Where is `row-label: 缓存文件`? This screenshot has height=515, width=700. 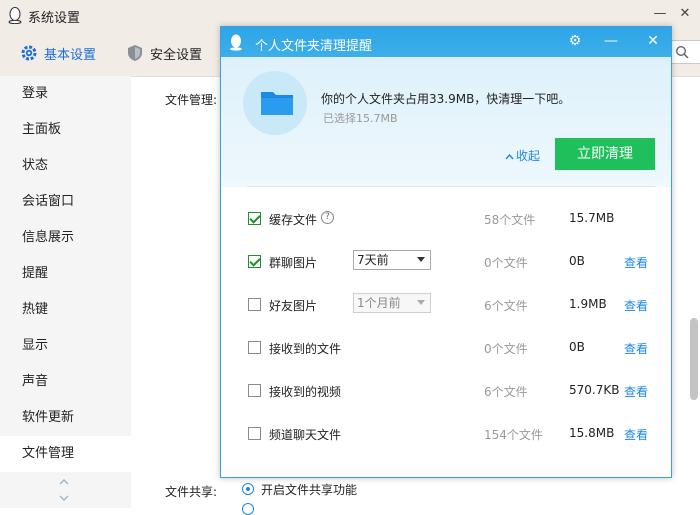 row-label: 缓存文件 is located at coordinates (293, 220).